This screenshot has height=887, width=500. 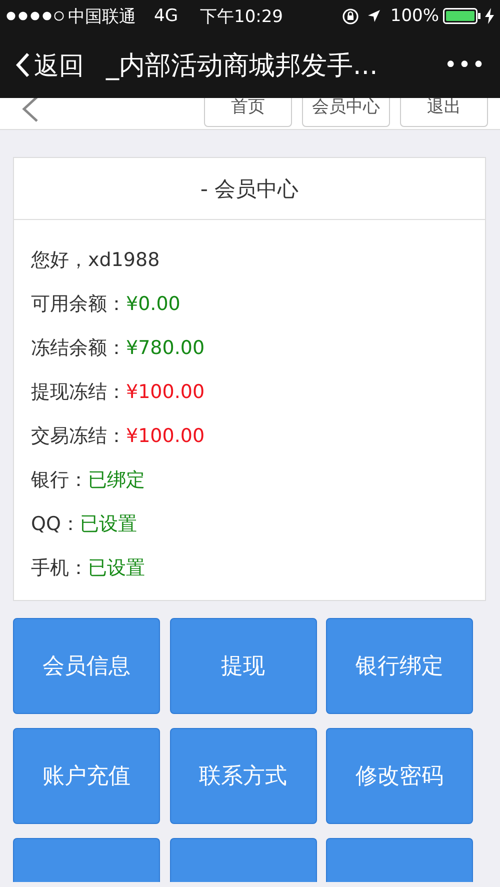 I want to click on menu-button: 联系方式, so click(x=243, y=776).